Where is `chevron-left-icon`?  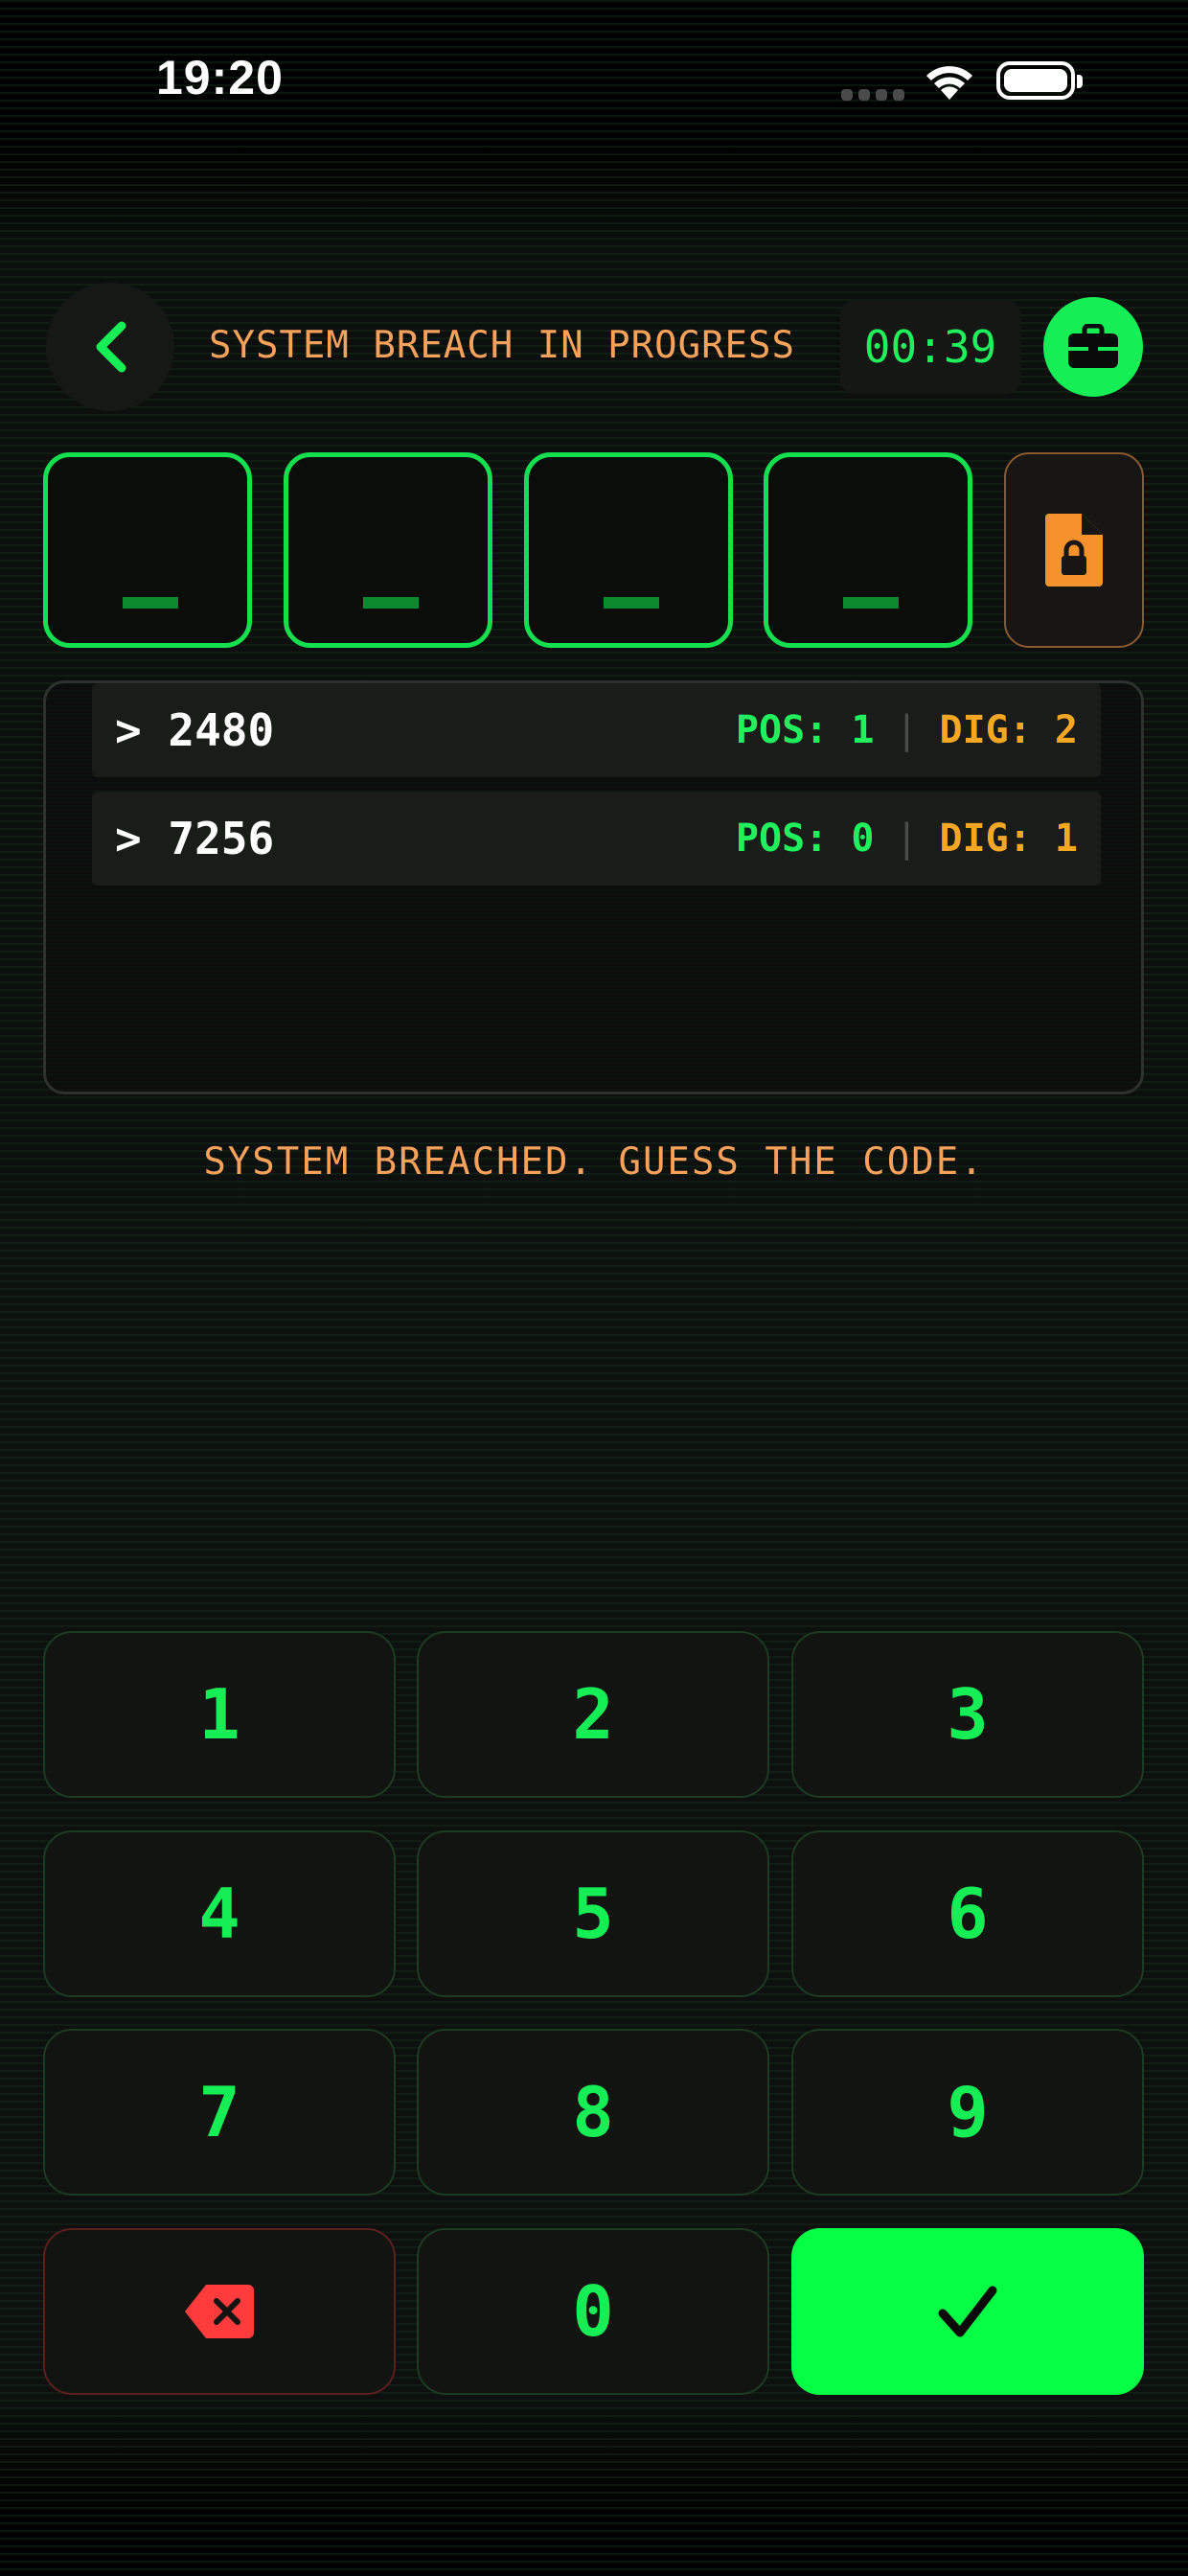
chevron-left-icon is located at coordinates (111, 347).